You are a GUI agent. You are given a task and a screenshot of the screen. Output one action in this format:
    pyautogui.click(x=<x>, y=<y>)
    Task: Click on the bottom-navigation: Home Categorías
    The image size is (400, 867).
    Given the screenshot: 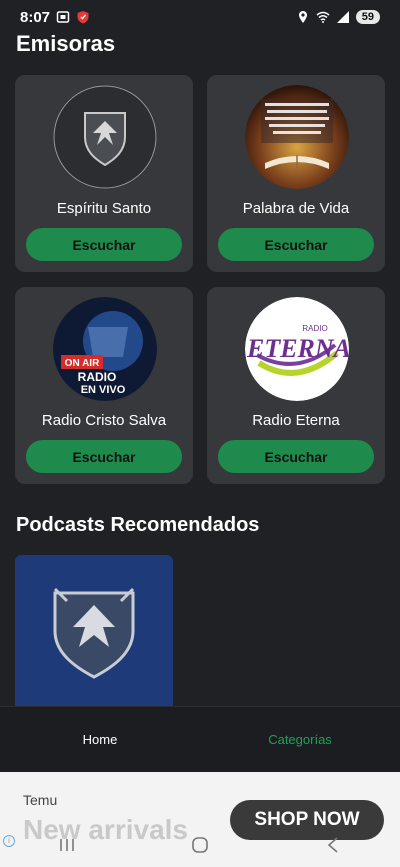 What is the action you would take?
    pyautogui.click(x=200, y=739)
    